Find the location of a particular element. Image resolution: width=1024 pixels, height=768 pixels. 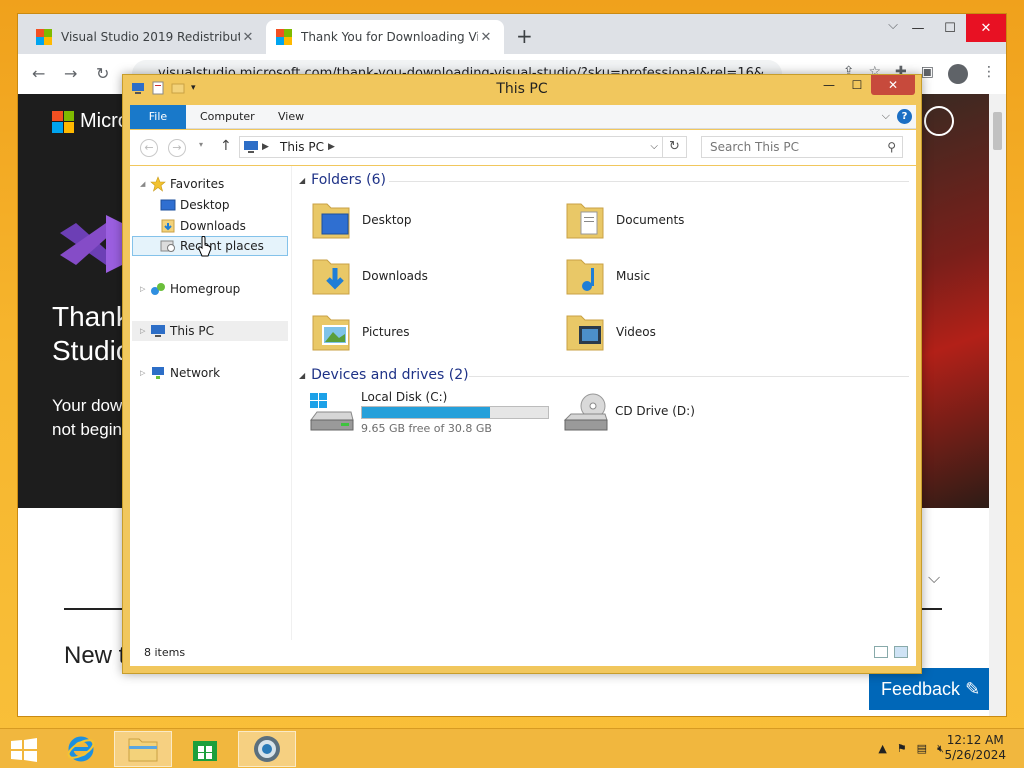

ribbon-tab-file: File is located at coordinates (158, 117).